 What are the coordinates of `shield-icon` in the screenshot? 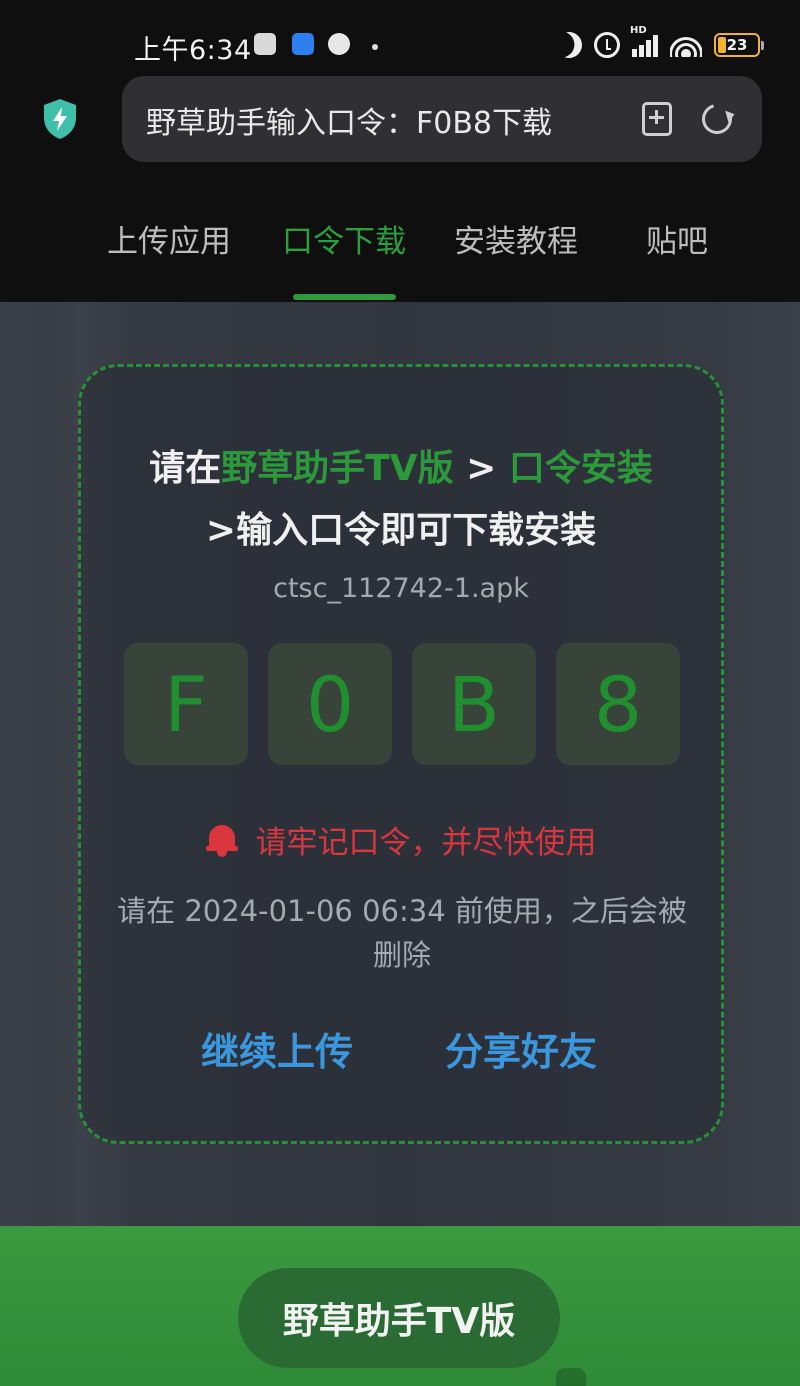 It's located at (60, 119).